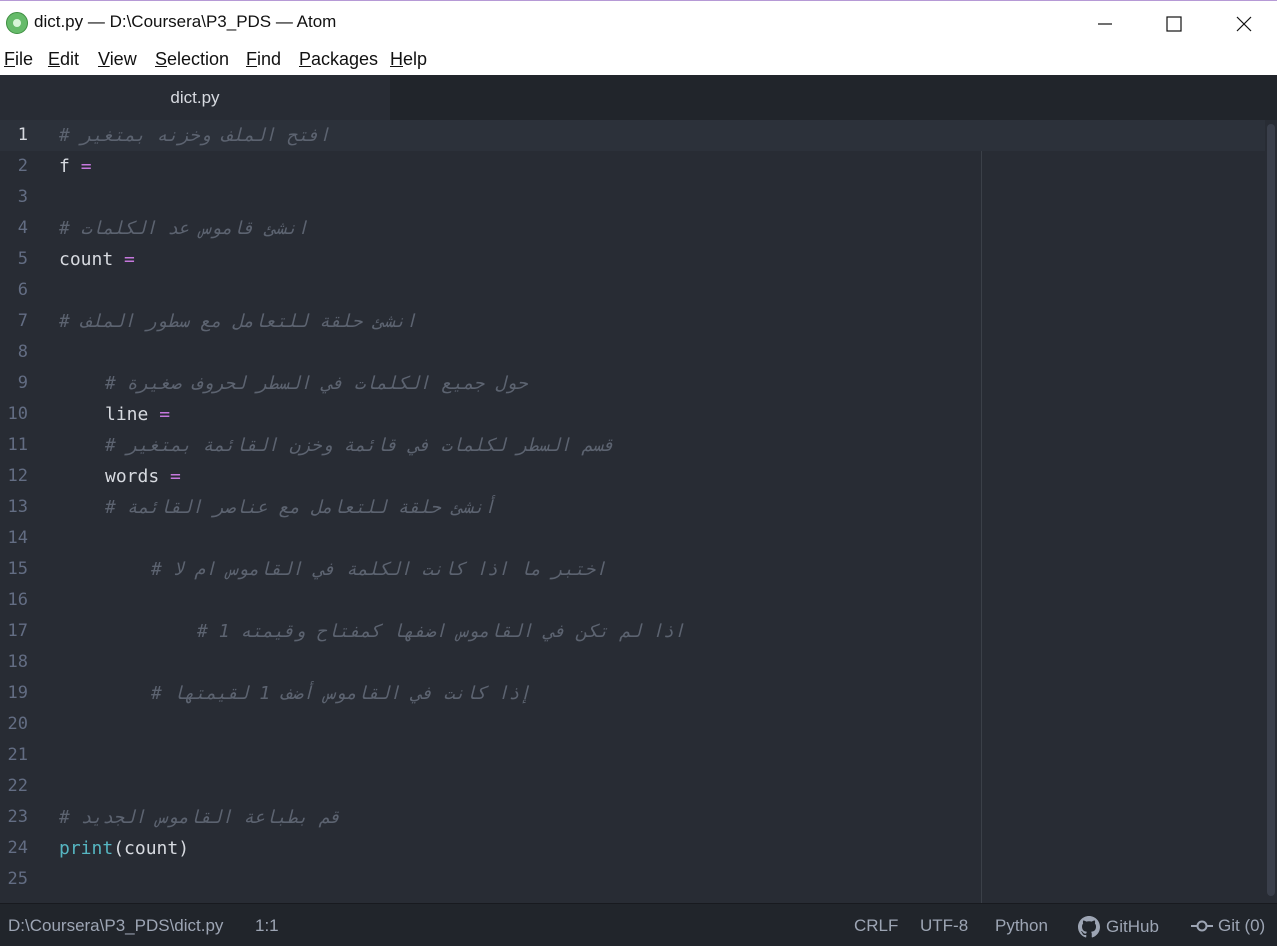 The height and width of the screenshot is (946, 1277). Describe the element at coordinates (338, 59) in the screenshot. I see `menu-packages: Packages` at that location.